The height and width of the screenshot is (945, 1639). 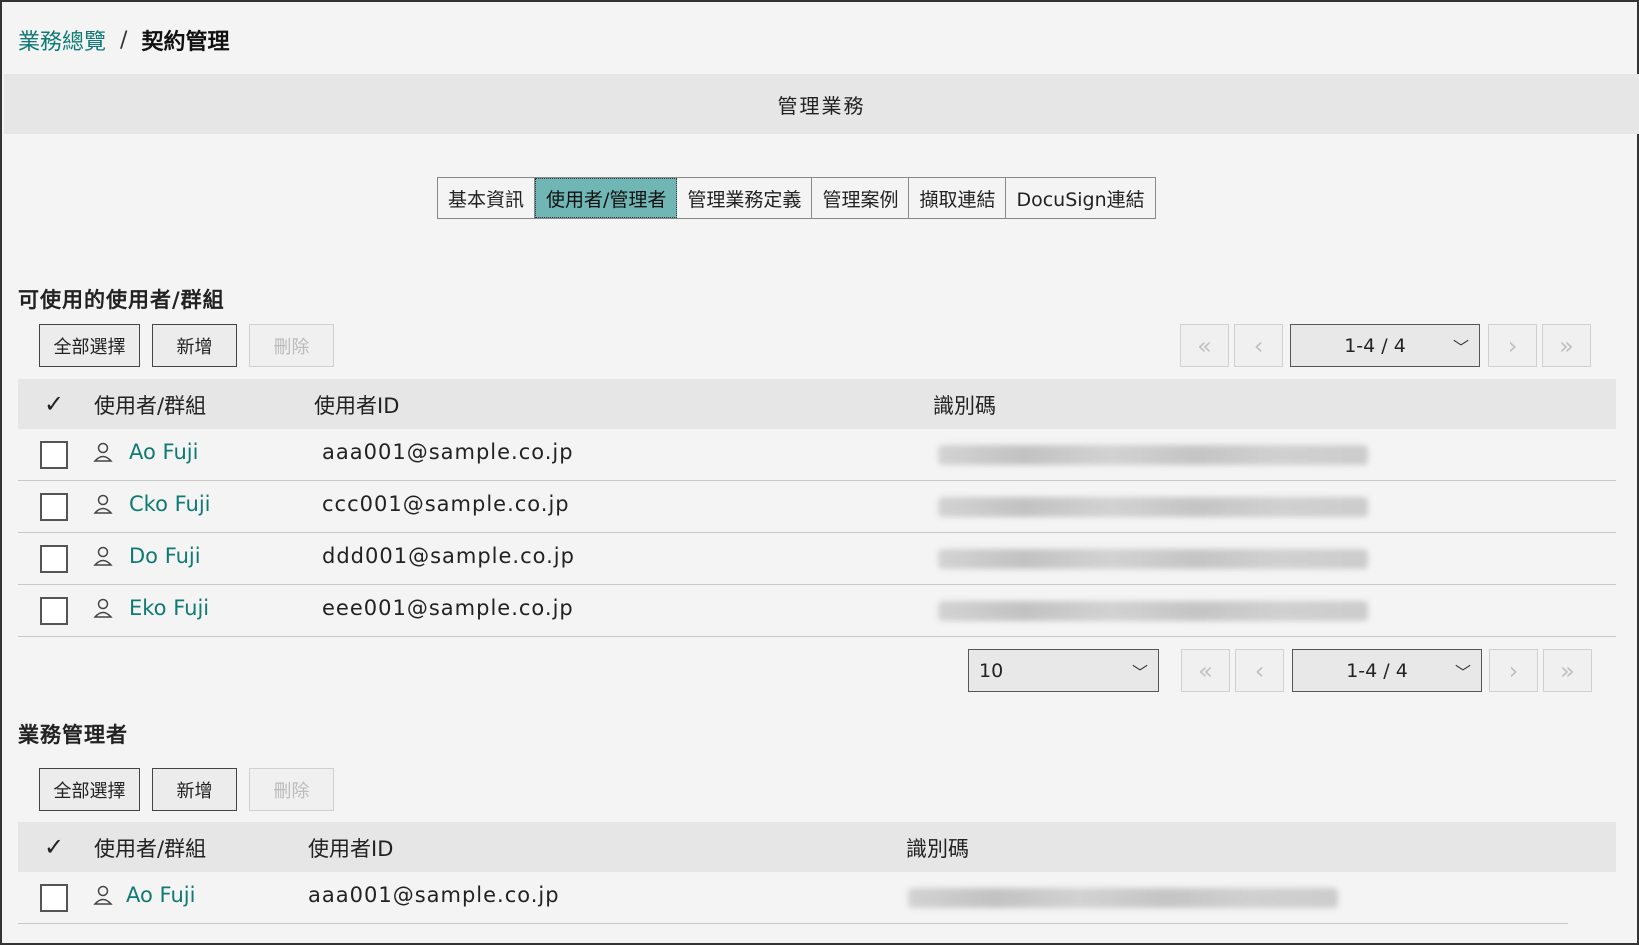 What do you see at coordinates (1063, 670) in the screenshot?
I see `page-size-select: 10 ﹀` at bounding box center [1063, 670].